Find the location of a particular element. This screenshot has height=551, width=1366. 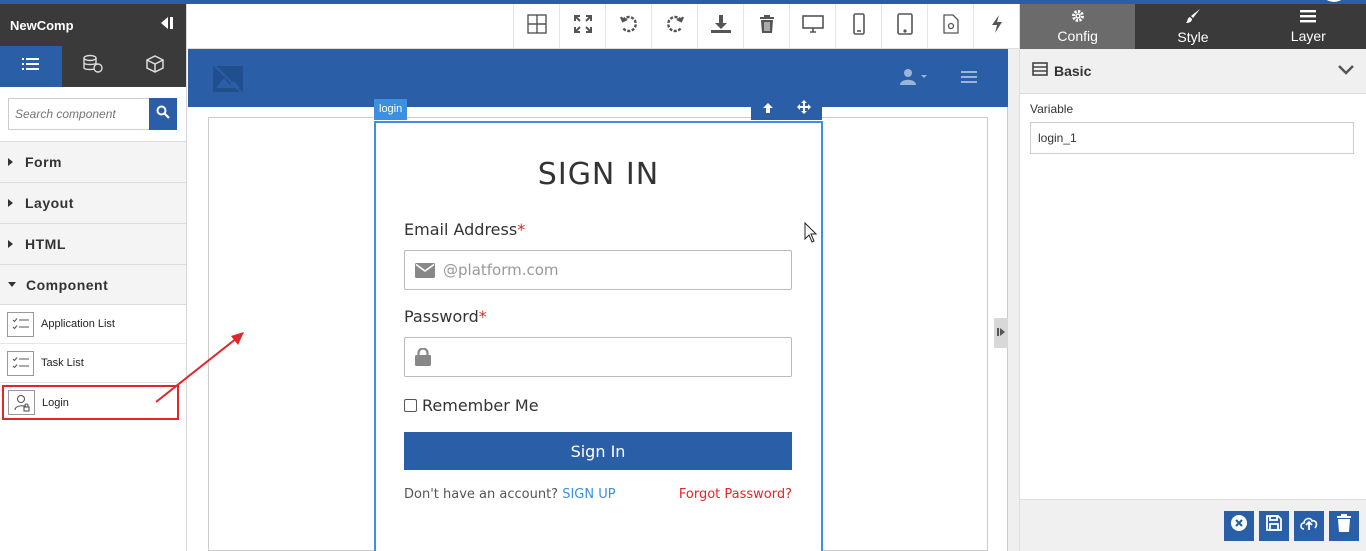

collapse-sidebar-icon is located at coordinates (166, 25).